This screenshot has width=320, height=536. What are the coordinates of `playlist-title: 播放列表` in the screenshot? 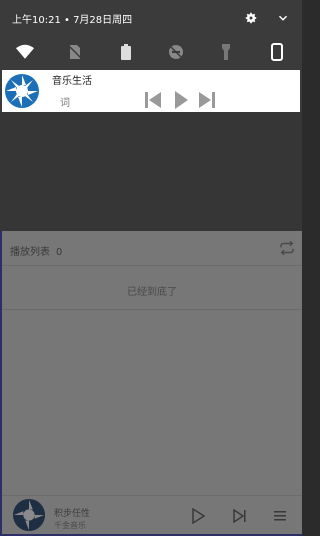 It's located at (30, 252).